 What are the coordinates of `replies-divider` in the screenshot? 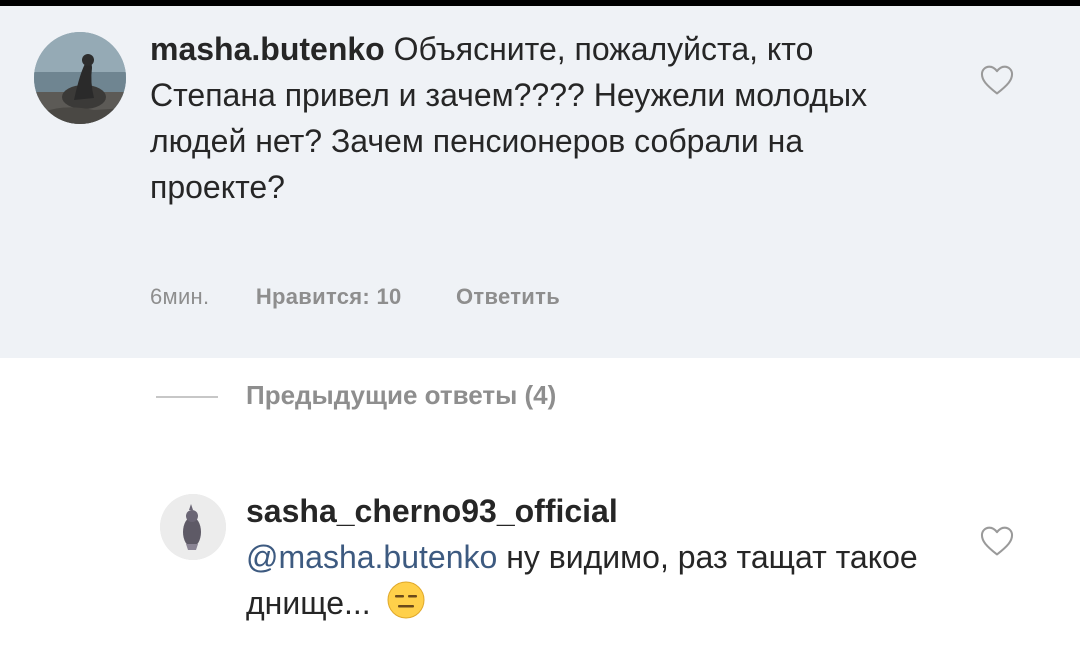 It's located at (187, 397).